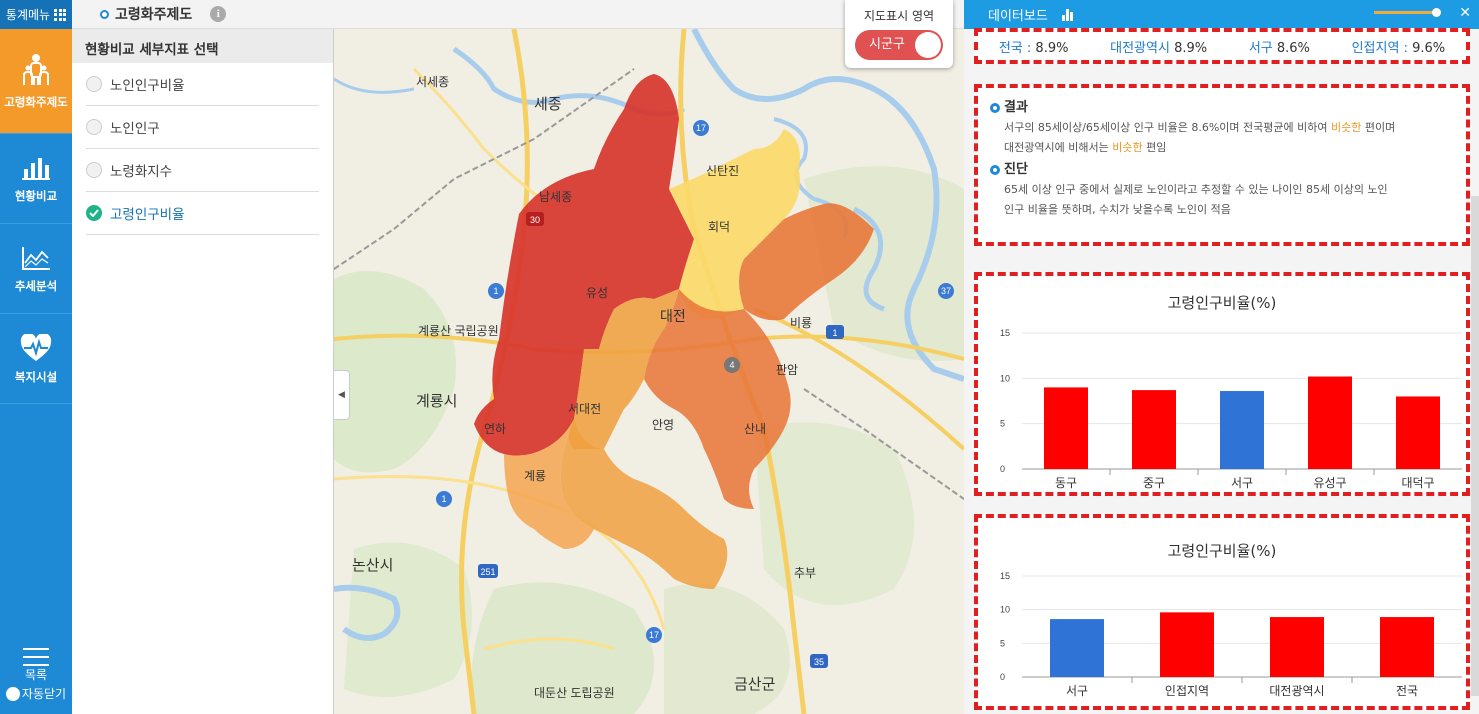  I want to click on indicator-option-elderly-population: 노인인구, so click(202, 127).